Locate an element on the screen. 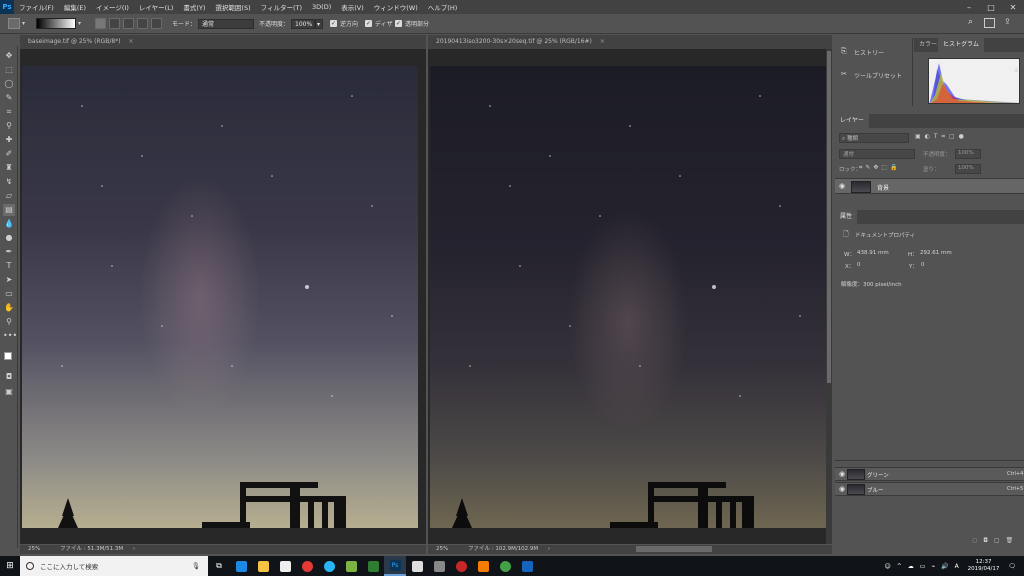 This screenshot has height=576, width=1024. edge-browser-icon is located at coordinates (241, 566).